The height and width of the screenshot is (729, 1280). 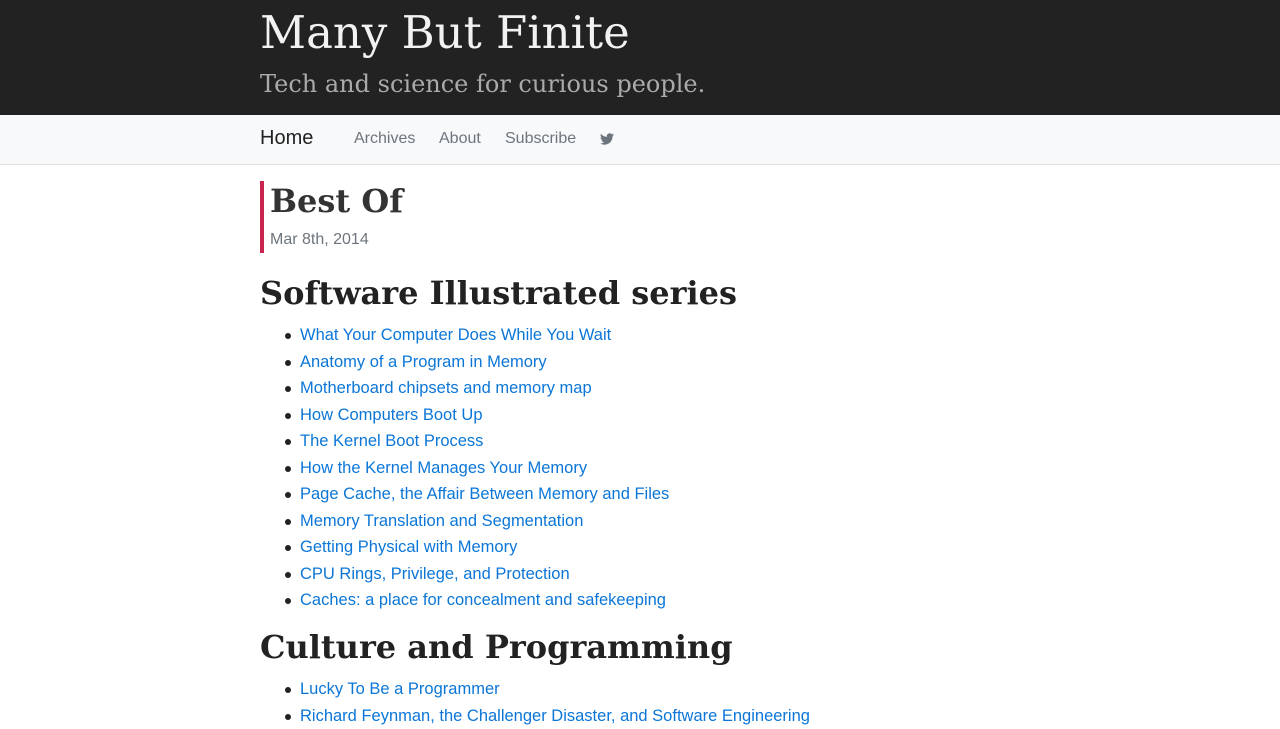 I want to click on list-item: Getting Physical with Memory, so click(x=464, y=547).